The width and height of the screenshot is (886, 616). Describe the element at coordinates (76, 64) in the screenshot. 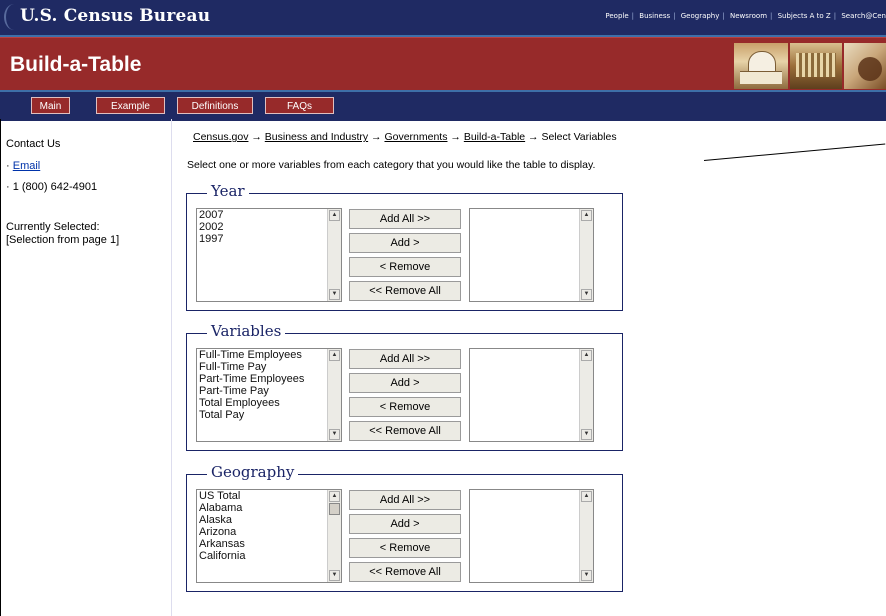

I see `page-title: Build-a-Table` at that location.